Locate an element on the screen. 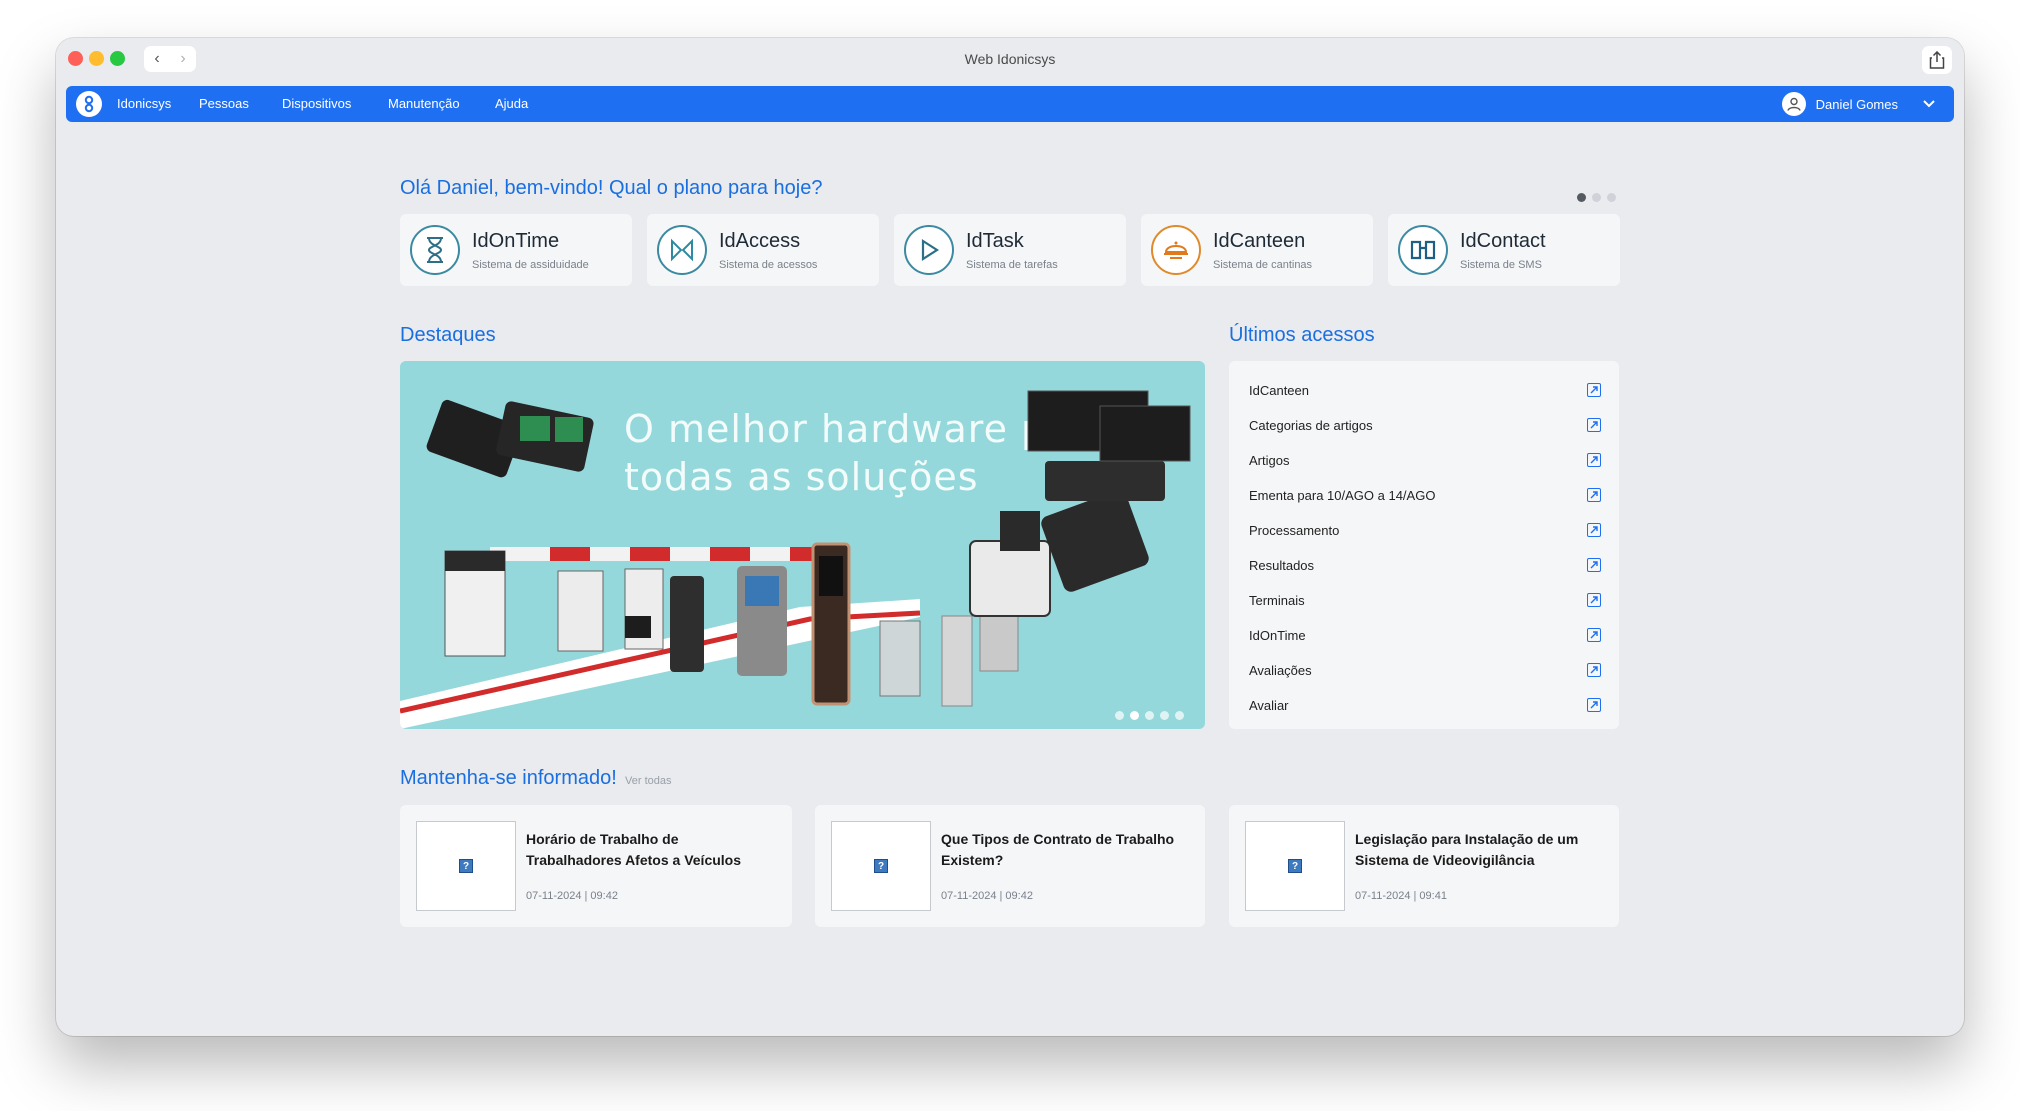 This screenshot has height=1111, width=2020. hourglass-icon is located at coordinates (435, 250).